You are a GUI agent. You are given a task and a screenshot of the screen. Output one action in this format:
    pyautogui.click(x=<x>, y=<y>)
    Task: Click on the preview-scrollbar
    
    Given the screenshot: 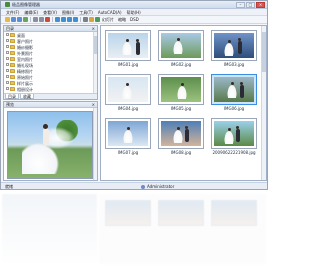 What is the action you would take?
    pyautogui.click(x=95, y=144)
    